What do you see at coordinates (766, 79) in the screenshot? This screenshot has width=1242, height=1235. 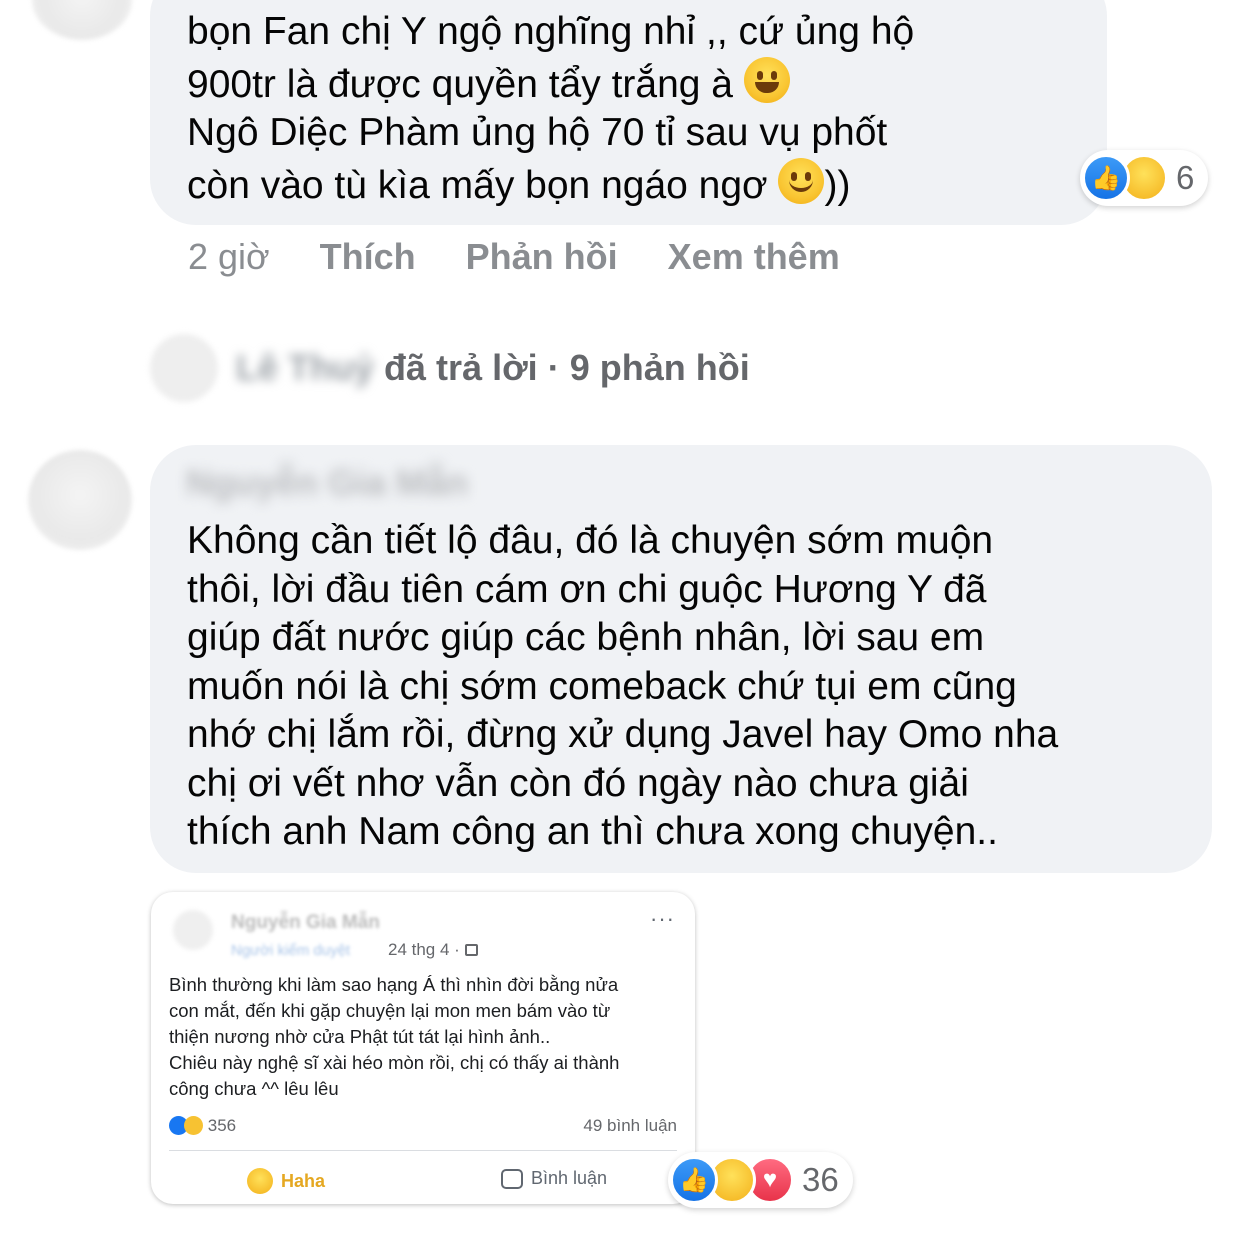 I see `grinning-face-icon` at bounding box center [766, 79].